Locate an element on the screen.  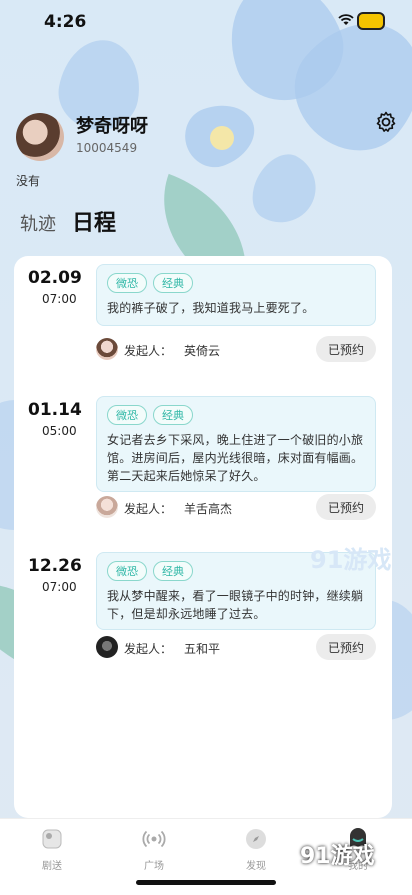
profile-name: 梦奇呀呀 is located at coordinates (112, 126).